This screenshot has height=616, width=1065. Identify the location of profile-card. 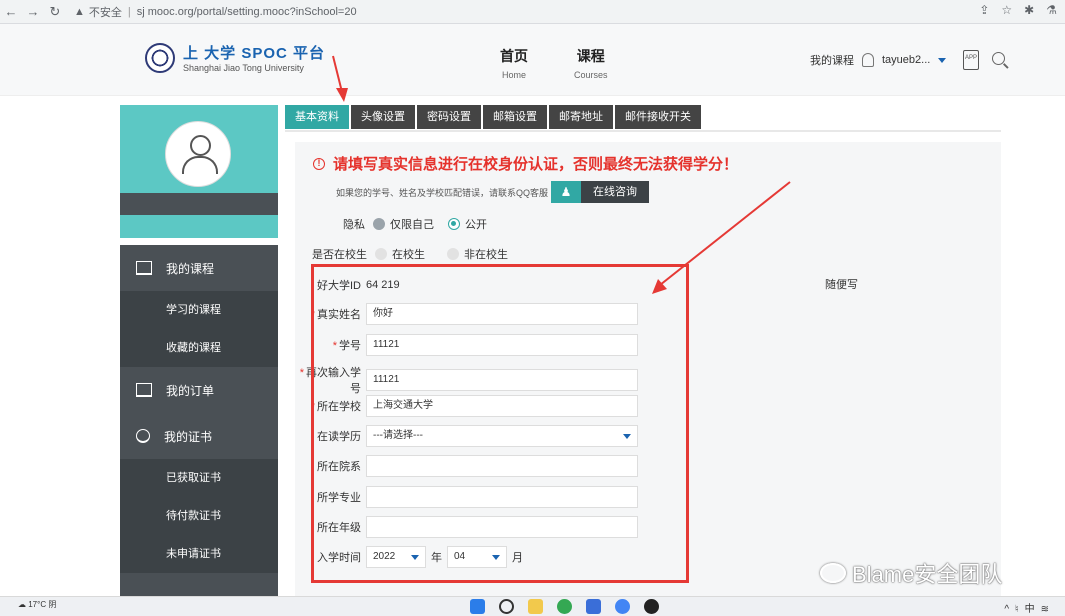
(199, 171).